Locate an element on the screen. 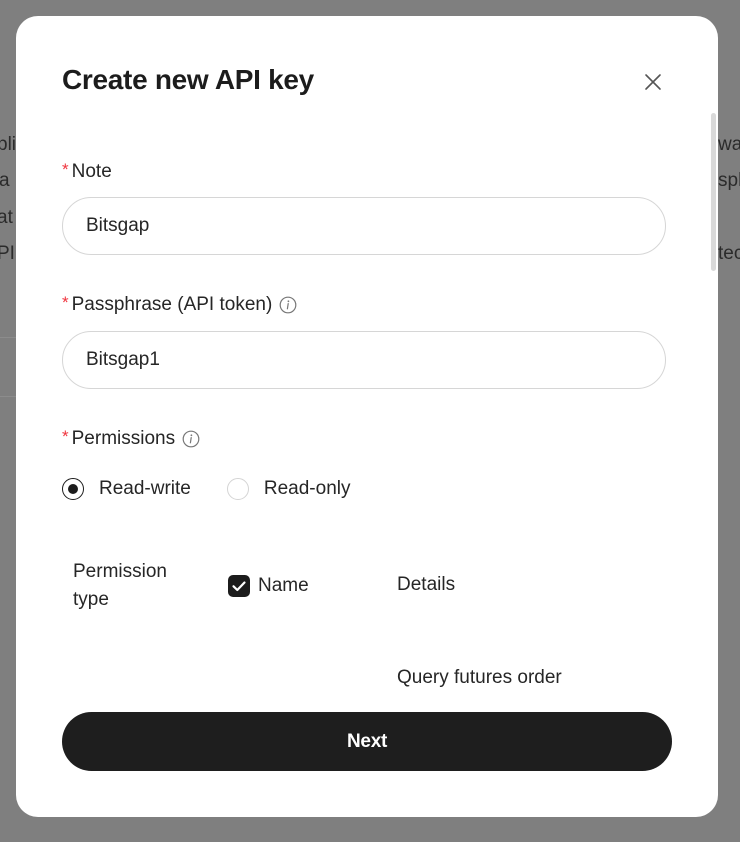 This screenshot has height=842, width=740. radio-read-write-label: Read-write is located at coordinates (145, 488).